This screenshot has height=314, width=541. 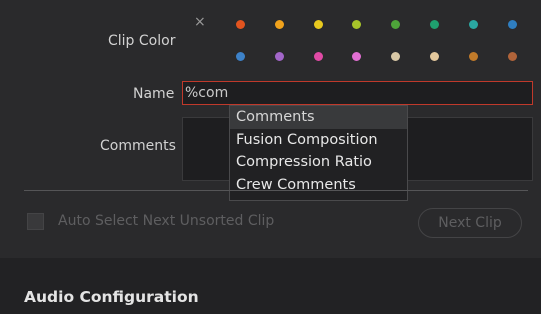 What do you see at coordinates (154, 94) in the screenshot?
I see `name-label: Name` at bounding box center [154, 94].